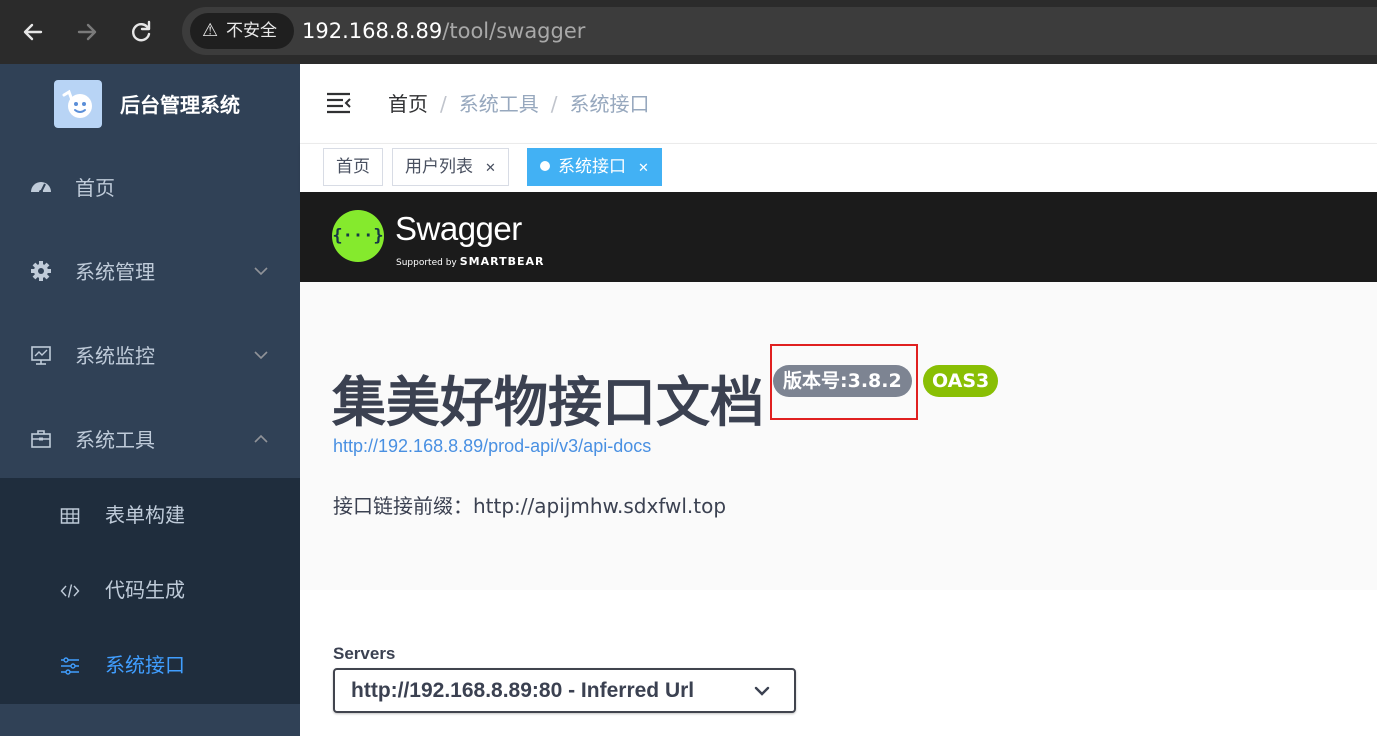  I want to click on sidebar-item-system-monitor: 系统监控, so click(150, 356).